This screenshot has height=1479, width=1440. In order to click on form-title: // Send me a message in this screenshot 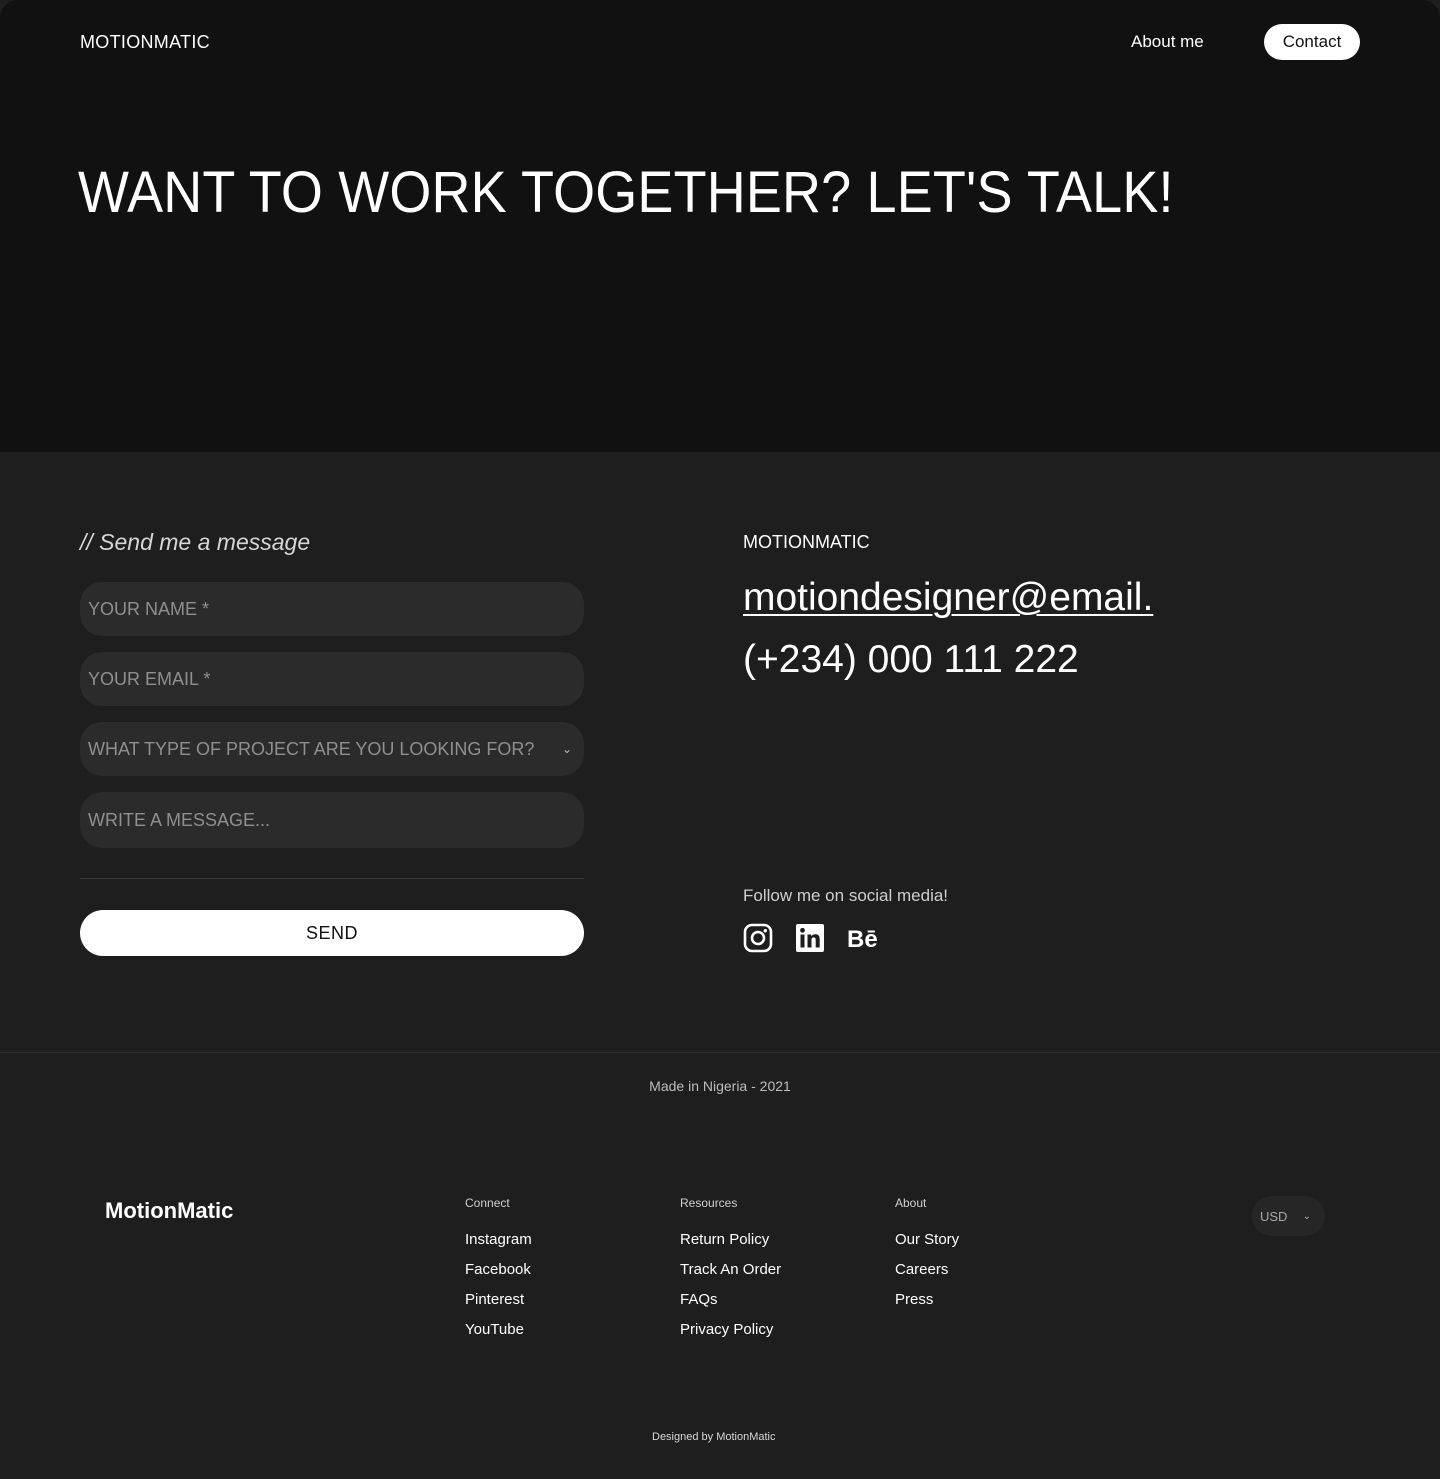, I will do `click(195, 542)`.